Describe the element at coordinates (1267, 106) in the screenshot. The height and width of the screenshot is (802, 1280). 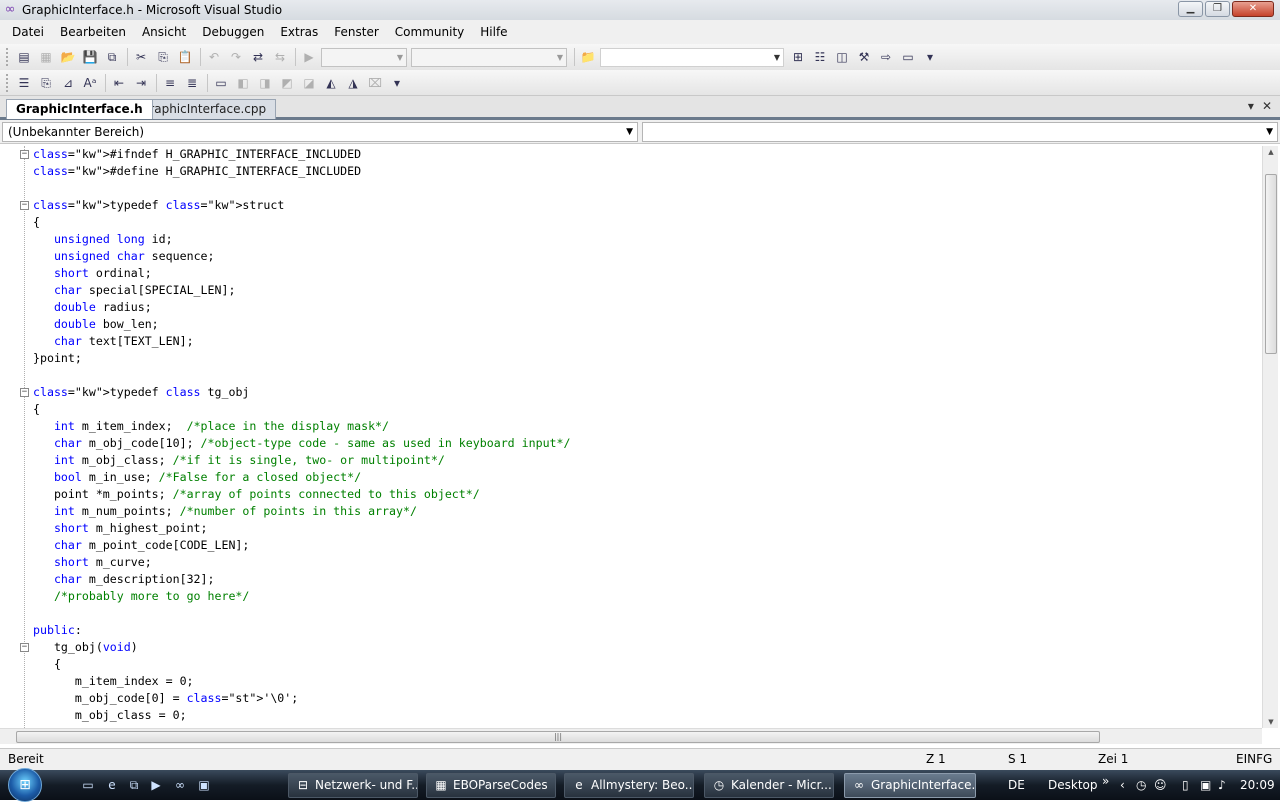
I see `close-document-icon: ✕` at that location.